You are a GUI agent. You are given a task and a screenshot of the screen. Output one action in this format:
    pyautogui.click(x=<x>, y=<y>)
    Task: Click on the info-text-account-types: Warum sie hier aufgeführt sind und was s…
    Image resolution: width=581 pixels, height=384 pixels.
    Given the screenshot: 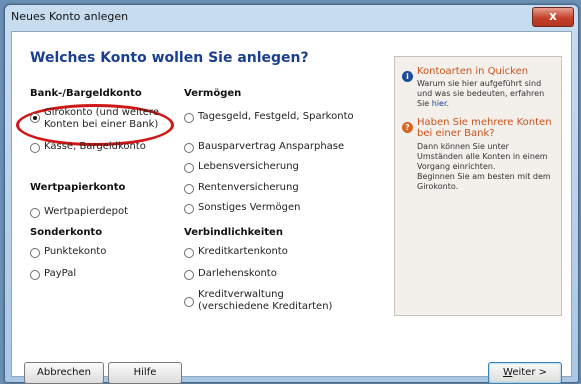 What is the action you would take?
    pyautogui.click(x=480, y=94)
    